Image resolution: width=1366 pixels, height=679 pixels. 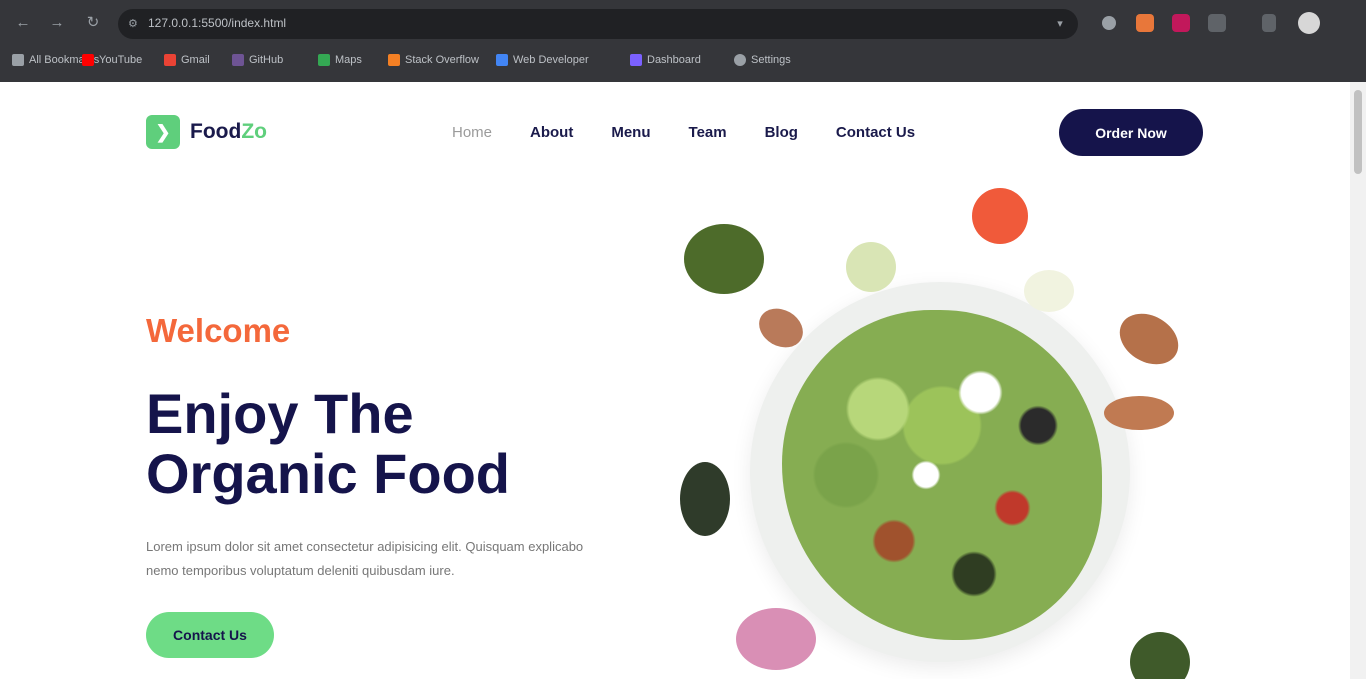 I want to click on scrollbar-thumb, so click(x=1358, y=132).